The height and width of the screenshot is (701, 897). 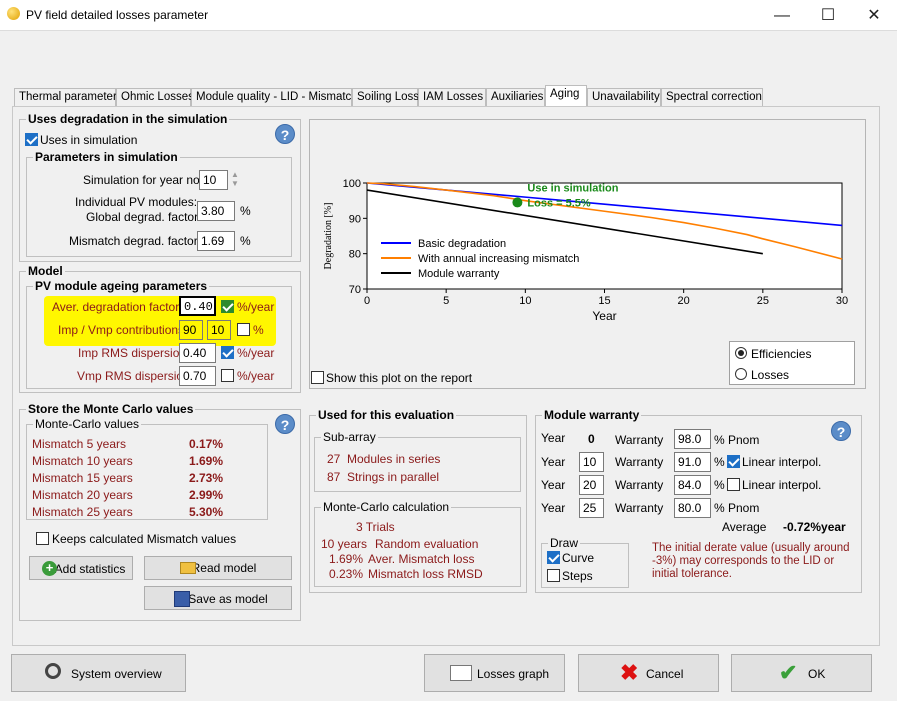 What do you see at coordinates (182, 599) in the screenshot?
I see `save-icon` at bounding box center [182, 599].